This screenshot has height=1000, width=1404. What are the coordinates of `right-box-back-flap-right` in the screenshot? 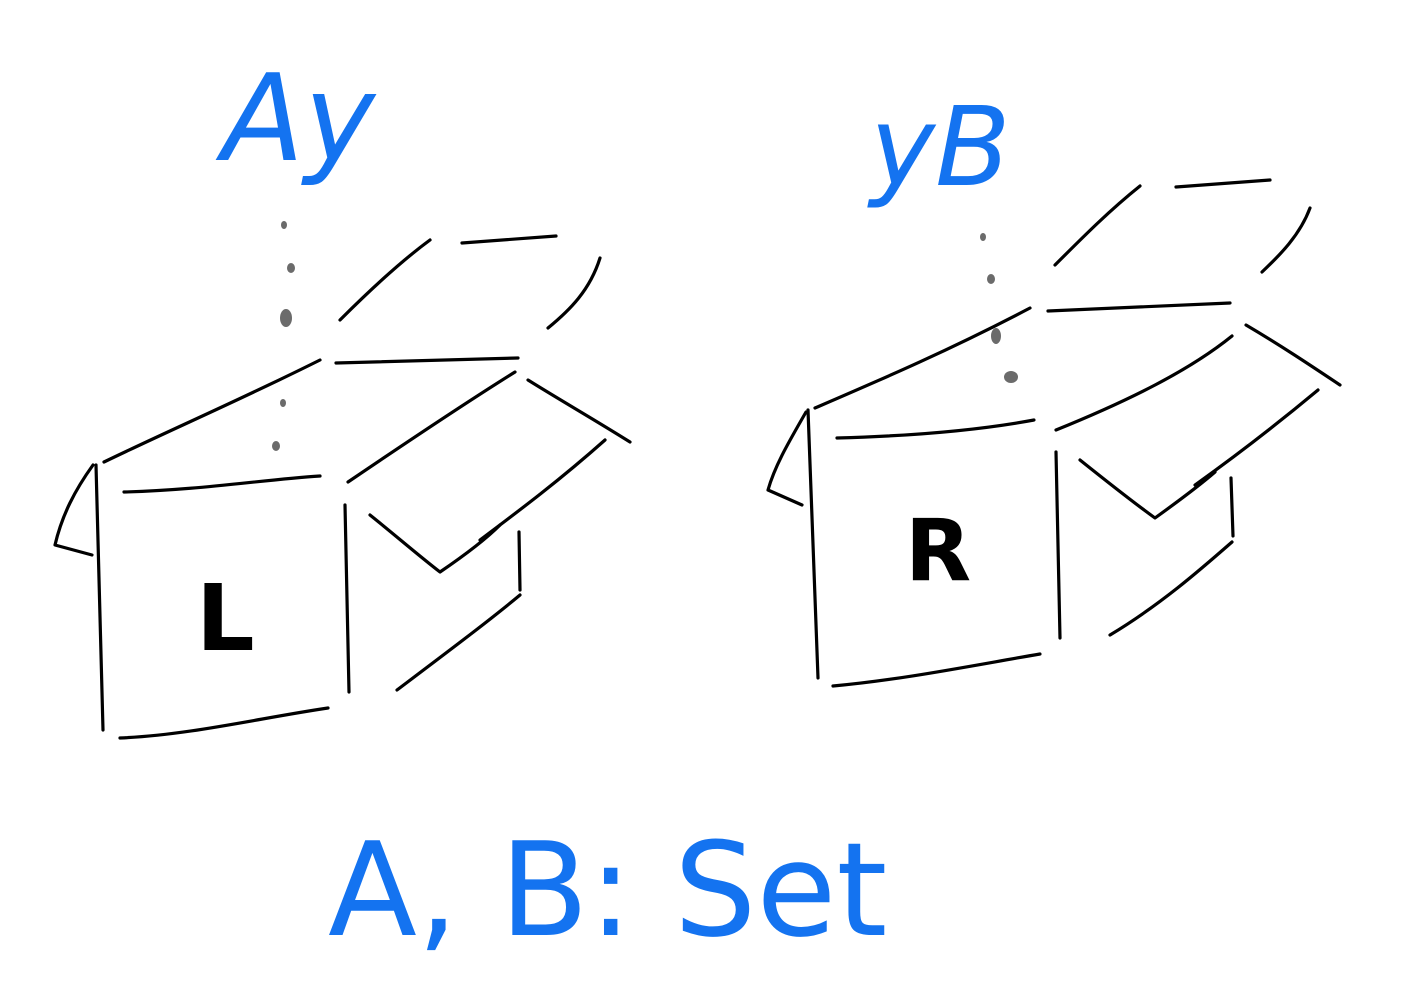 It's located at (1286, 240).